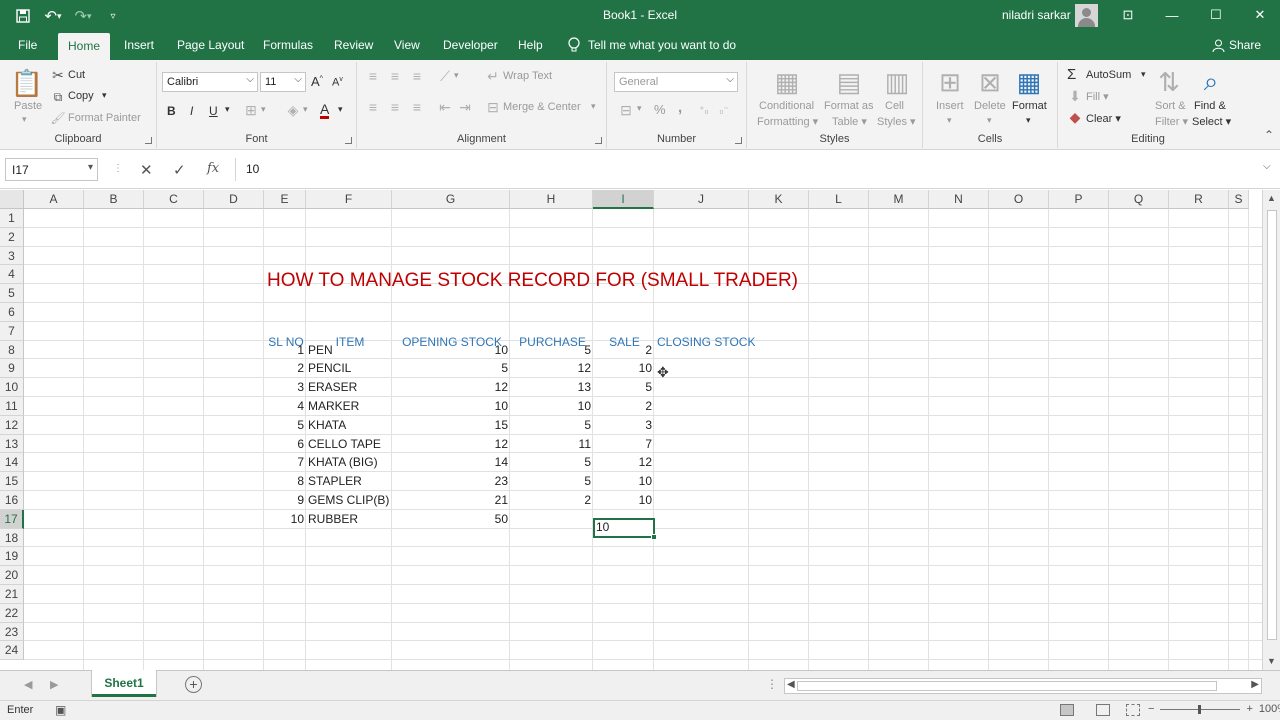 The width and height of the screenshot is (1280, 720). What do you see at coordinates (1259, 15) in the screenshot?
I see `close-icon: ✕` at bounding box center [1259, 15].